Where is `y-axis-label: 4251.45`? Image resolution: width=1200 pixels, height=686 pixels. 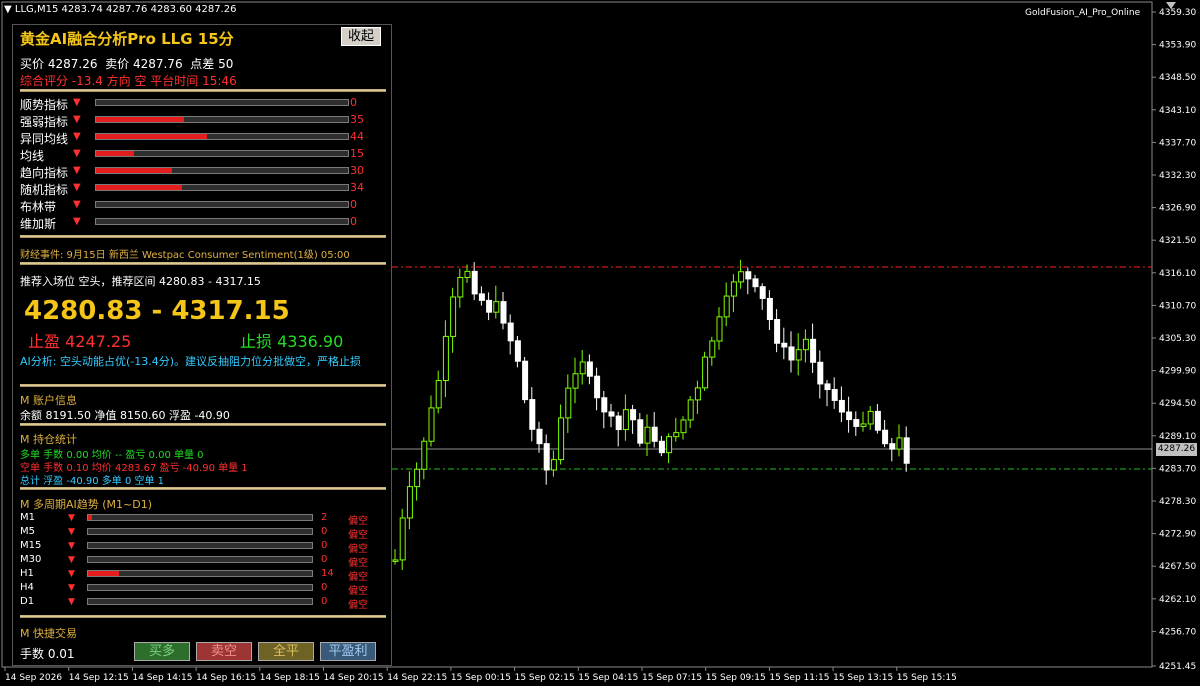
y-axis-label: 4251.45 is located at coordinates (1177, 667).